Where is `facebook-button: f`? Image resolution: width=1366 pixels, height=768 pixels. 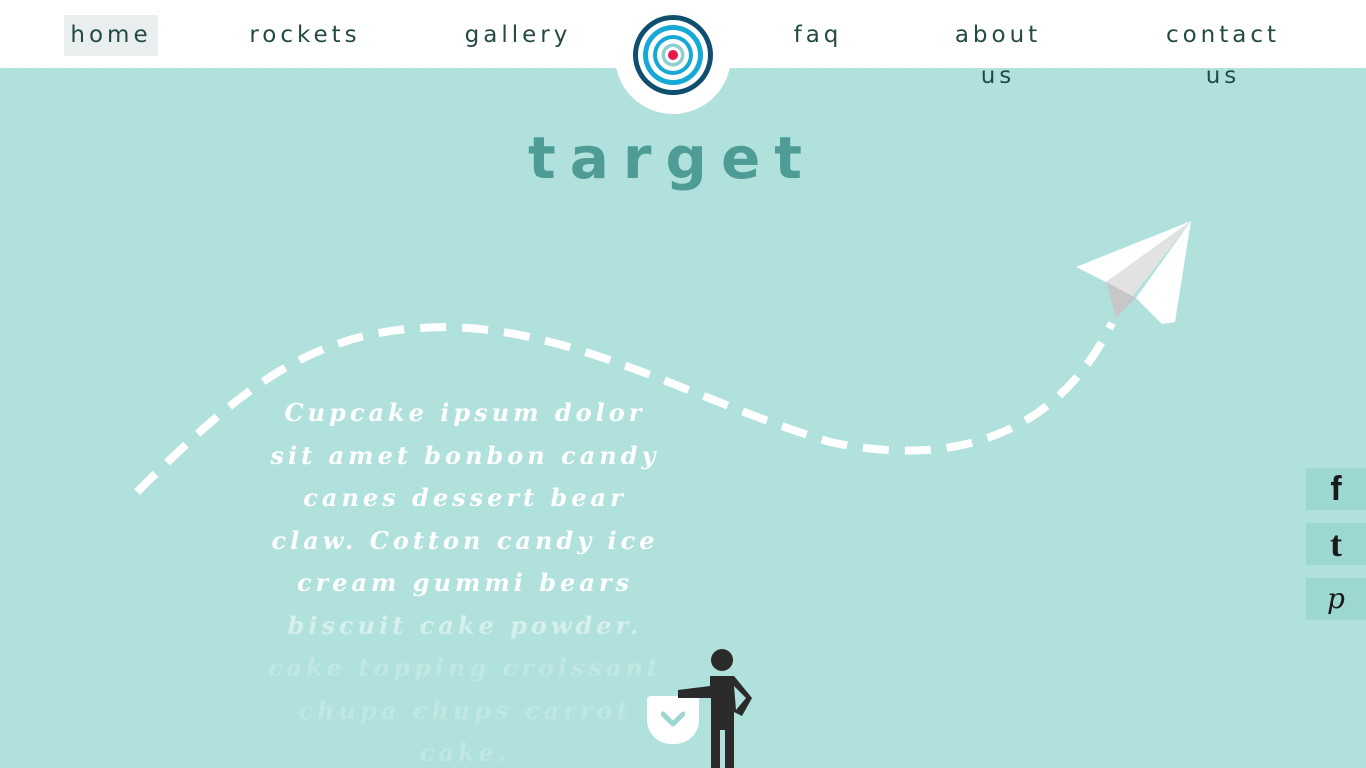
facebook-button: f is located at coordinates (1336, 489).